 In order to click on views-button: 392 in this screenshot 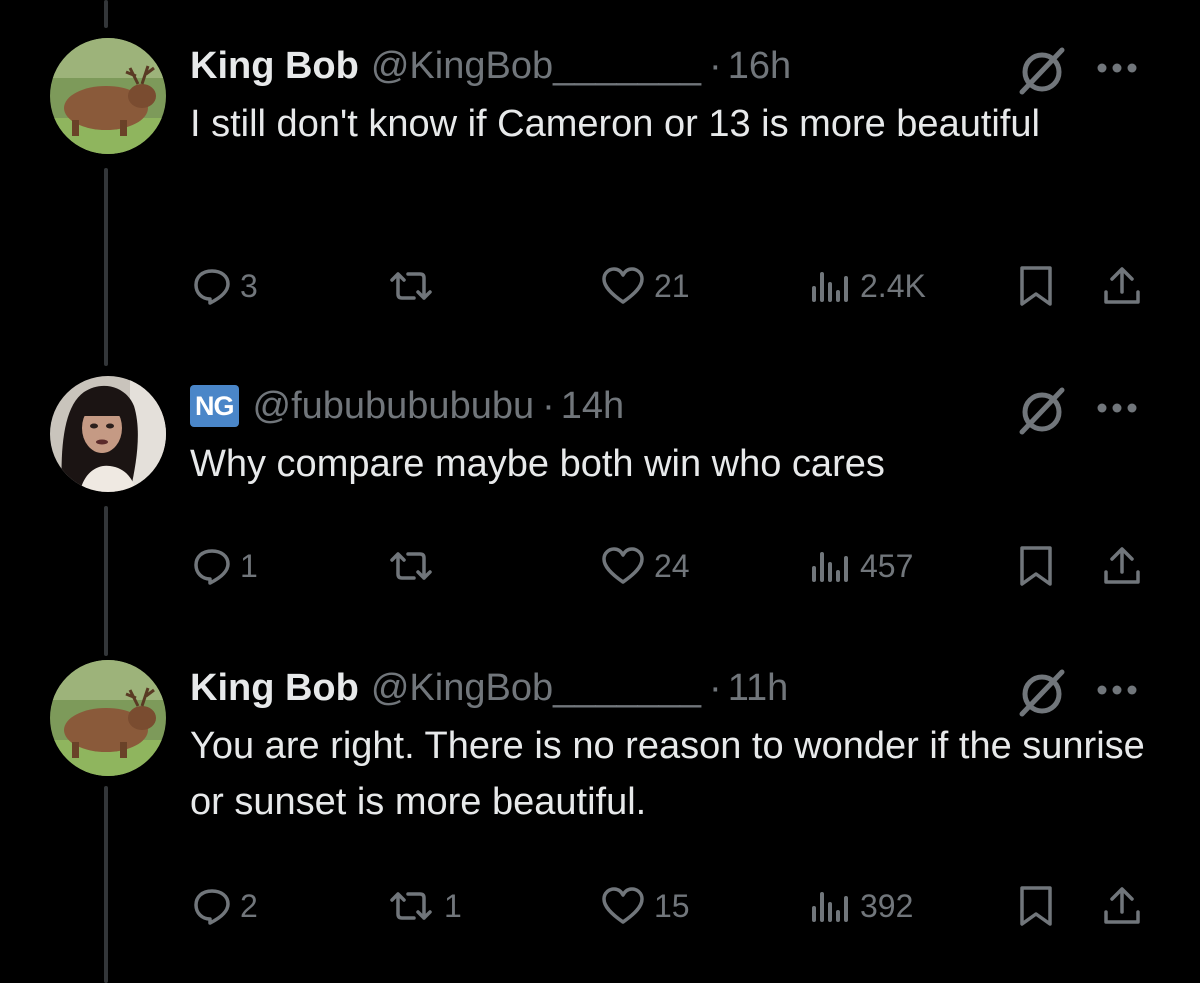, I will do `click(860, 906)`.